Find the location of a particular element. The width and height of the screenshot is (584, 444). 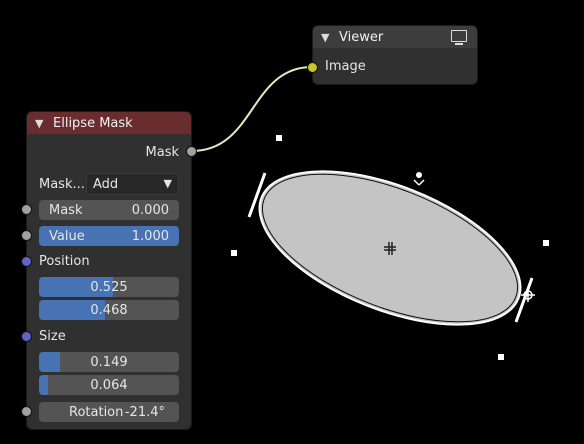

size-width-field: 0.149 is located at coordinates (109, 362).